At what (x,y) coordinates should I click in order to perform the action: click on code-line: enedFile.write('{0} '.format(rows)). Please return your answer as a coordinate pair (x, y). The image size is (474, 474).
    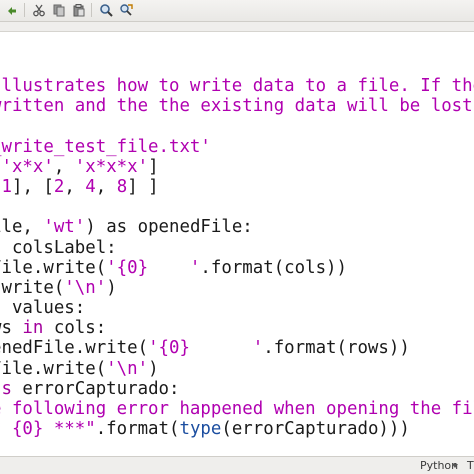
    Looking at the image, I should click on (237, 348).